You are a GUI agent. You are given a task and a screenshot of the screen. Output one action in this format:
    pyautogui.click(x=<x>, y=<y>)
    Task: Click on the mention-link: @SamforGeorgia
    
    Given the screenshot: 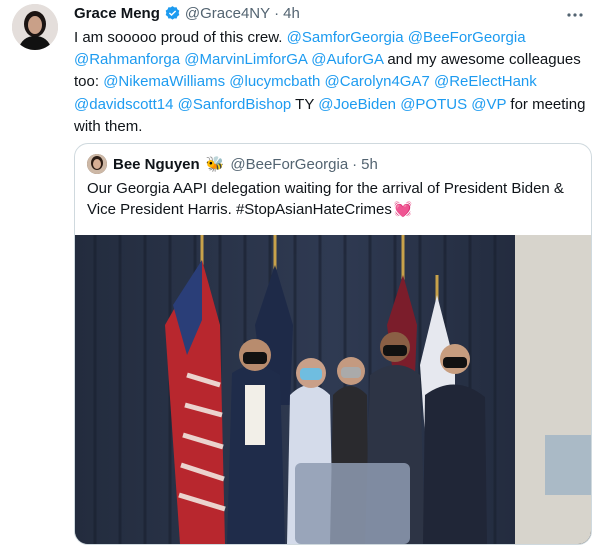 What is the action you would take?
    pyautogui.click(x=345, y=37)
    